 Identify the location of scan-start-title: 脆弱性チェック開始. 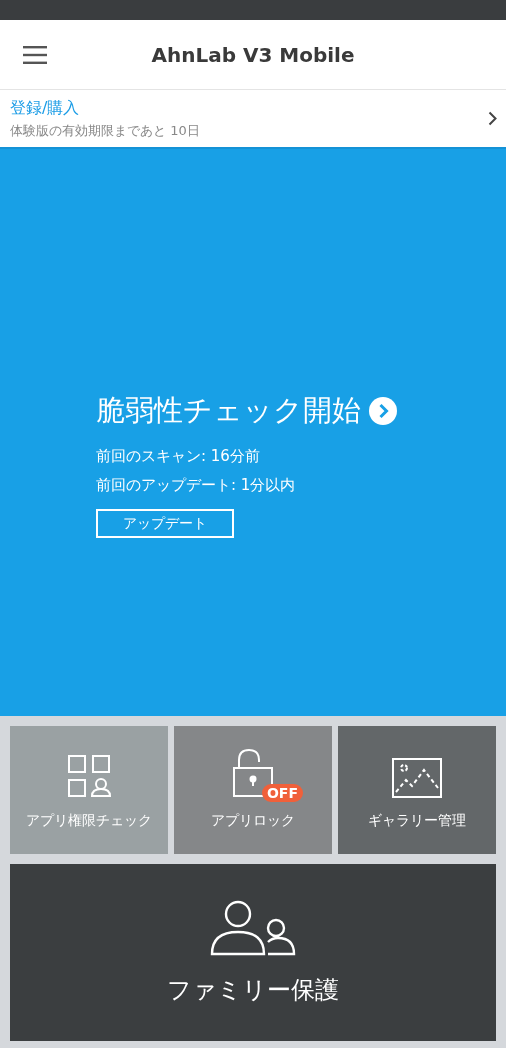
(228, 411).